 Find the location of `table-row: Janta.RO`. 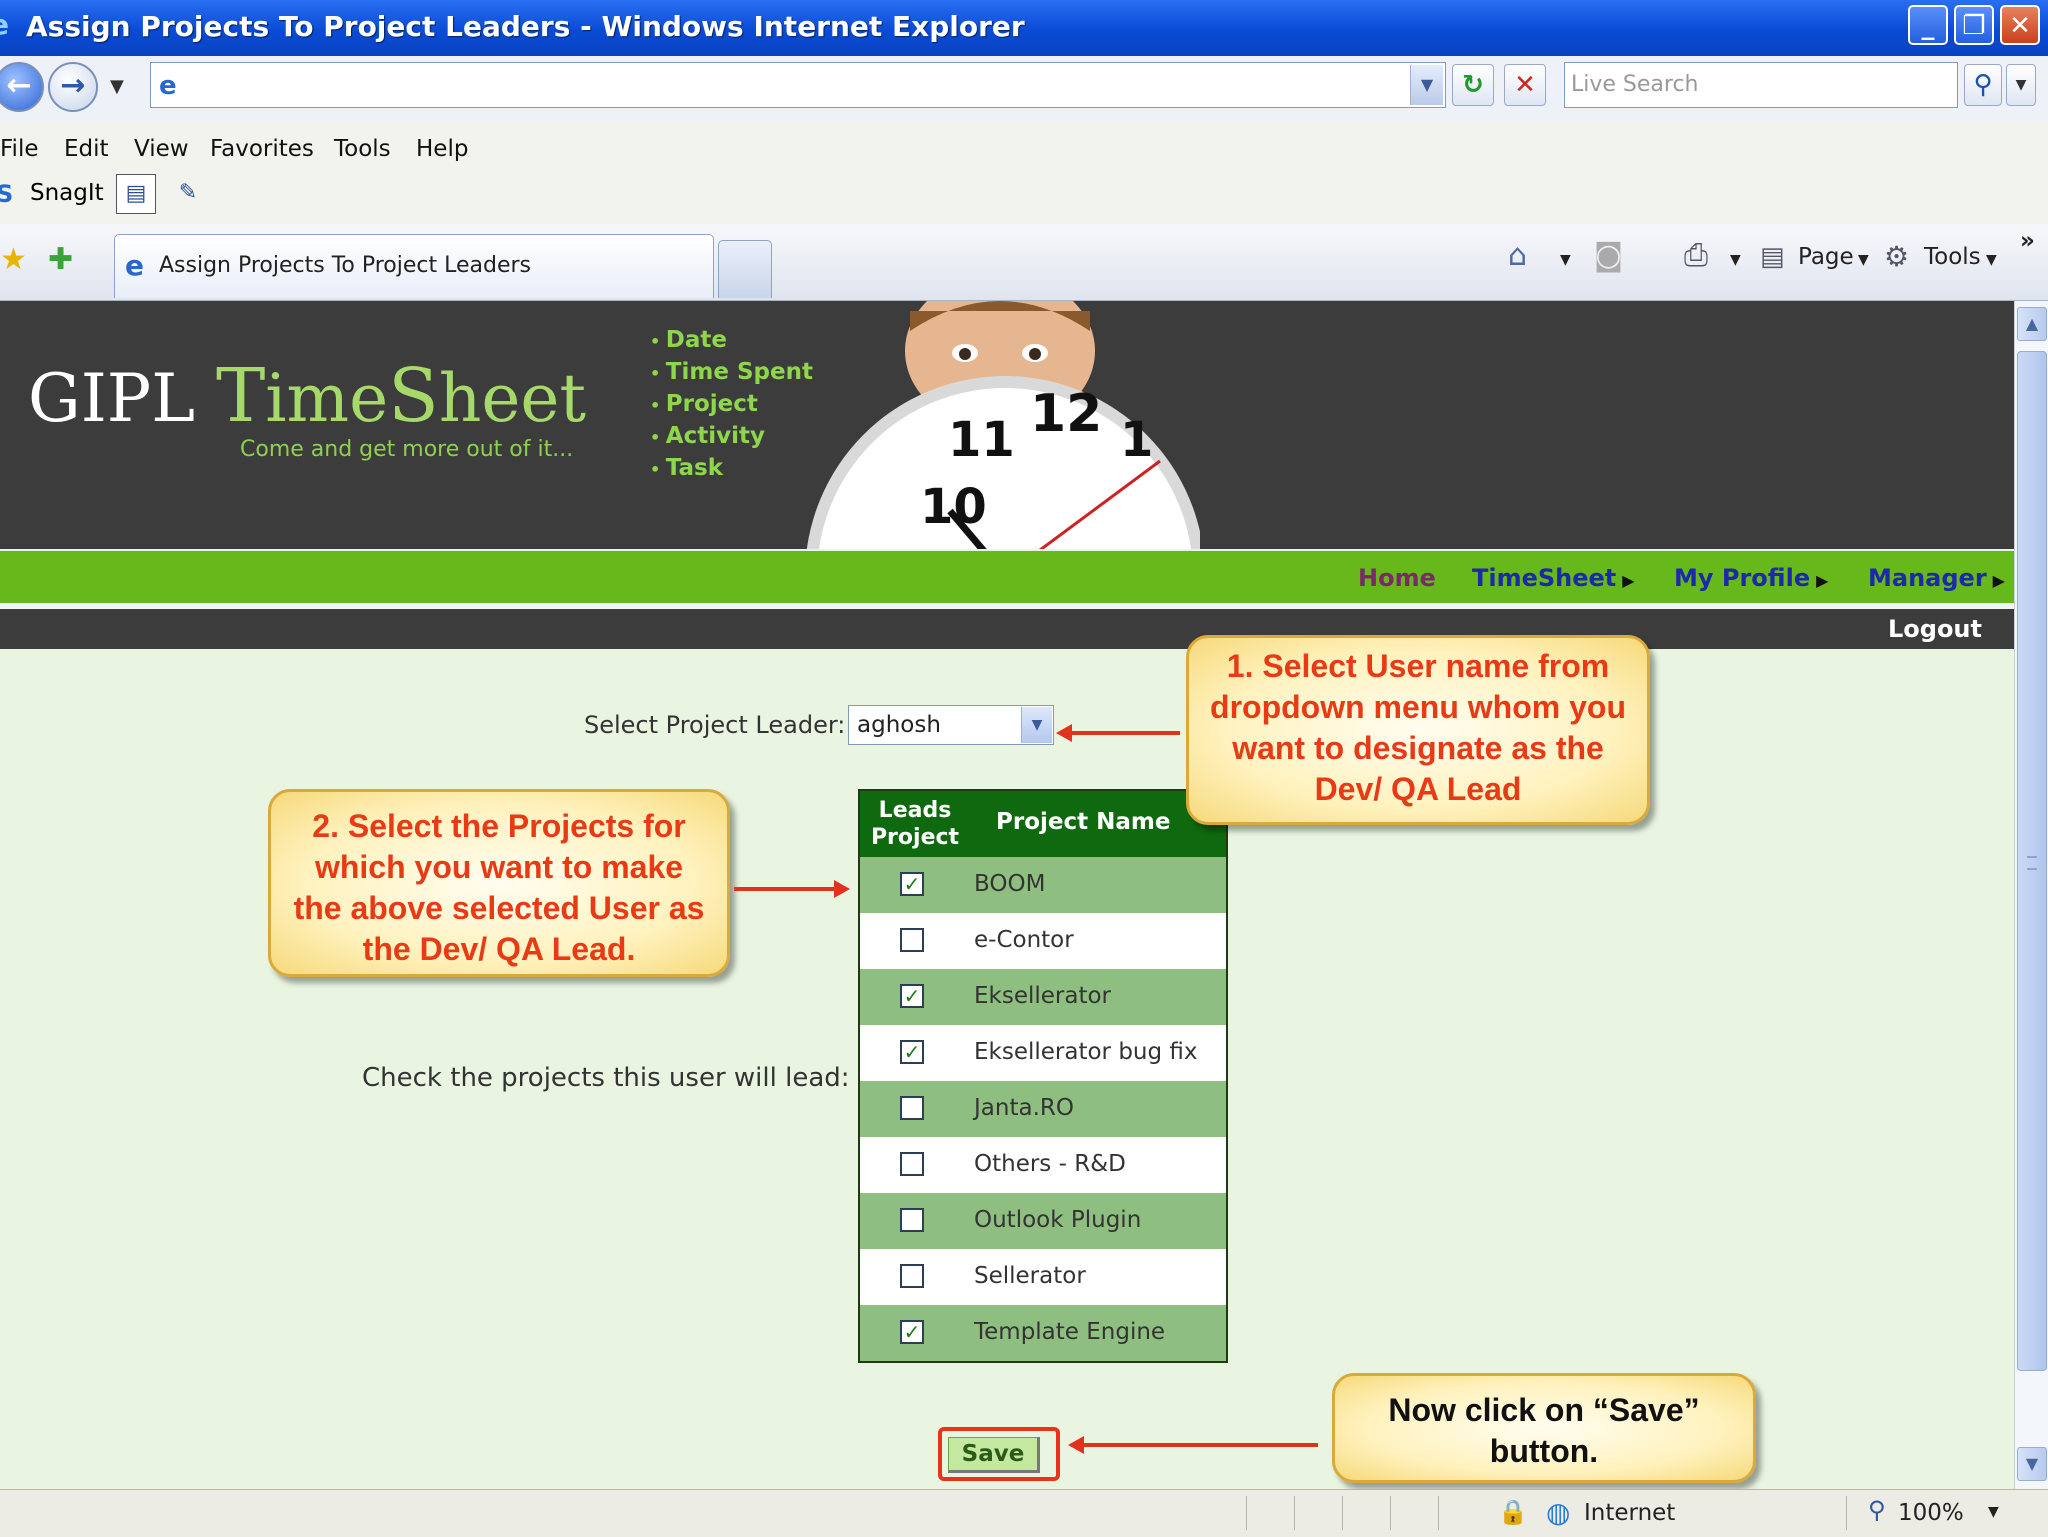

table-row: Janta.RO is located at coordinates (1043, 1109).